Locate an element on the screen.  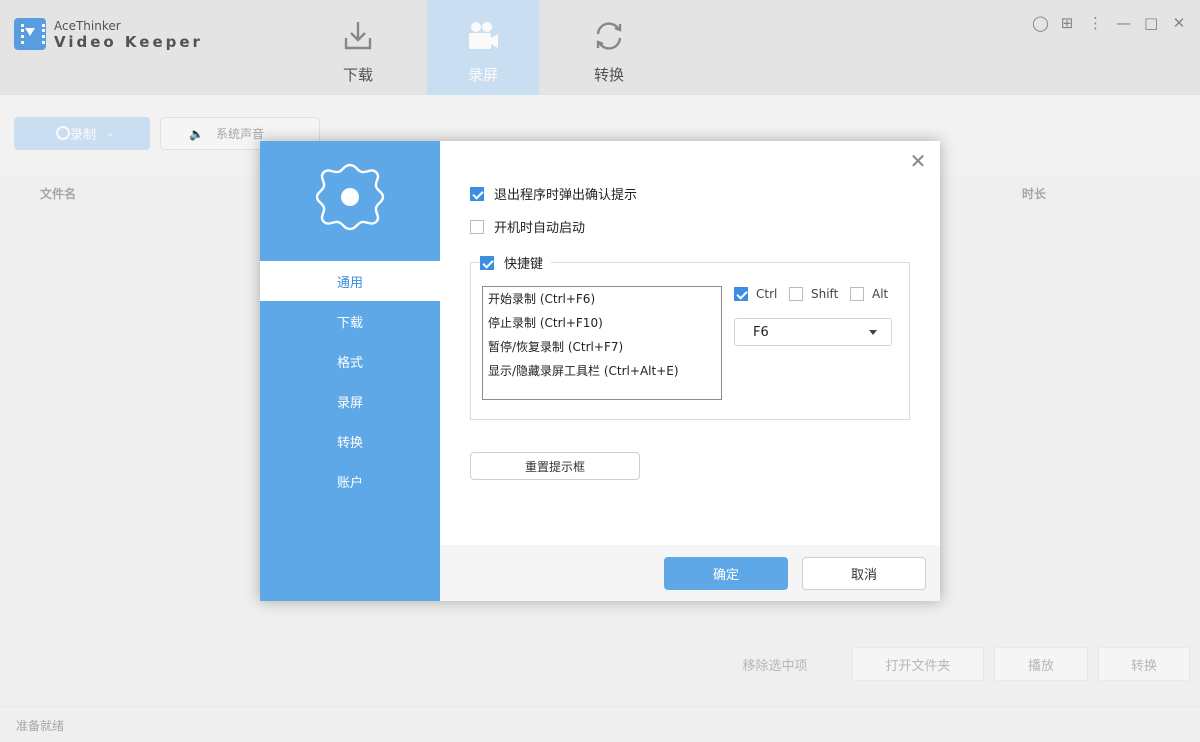
alt-checkbox: Alt is located at coordinates (869, 294).